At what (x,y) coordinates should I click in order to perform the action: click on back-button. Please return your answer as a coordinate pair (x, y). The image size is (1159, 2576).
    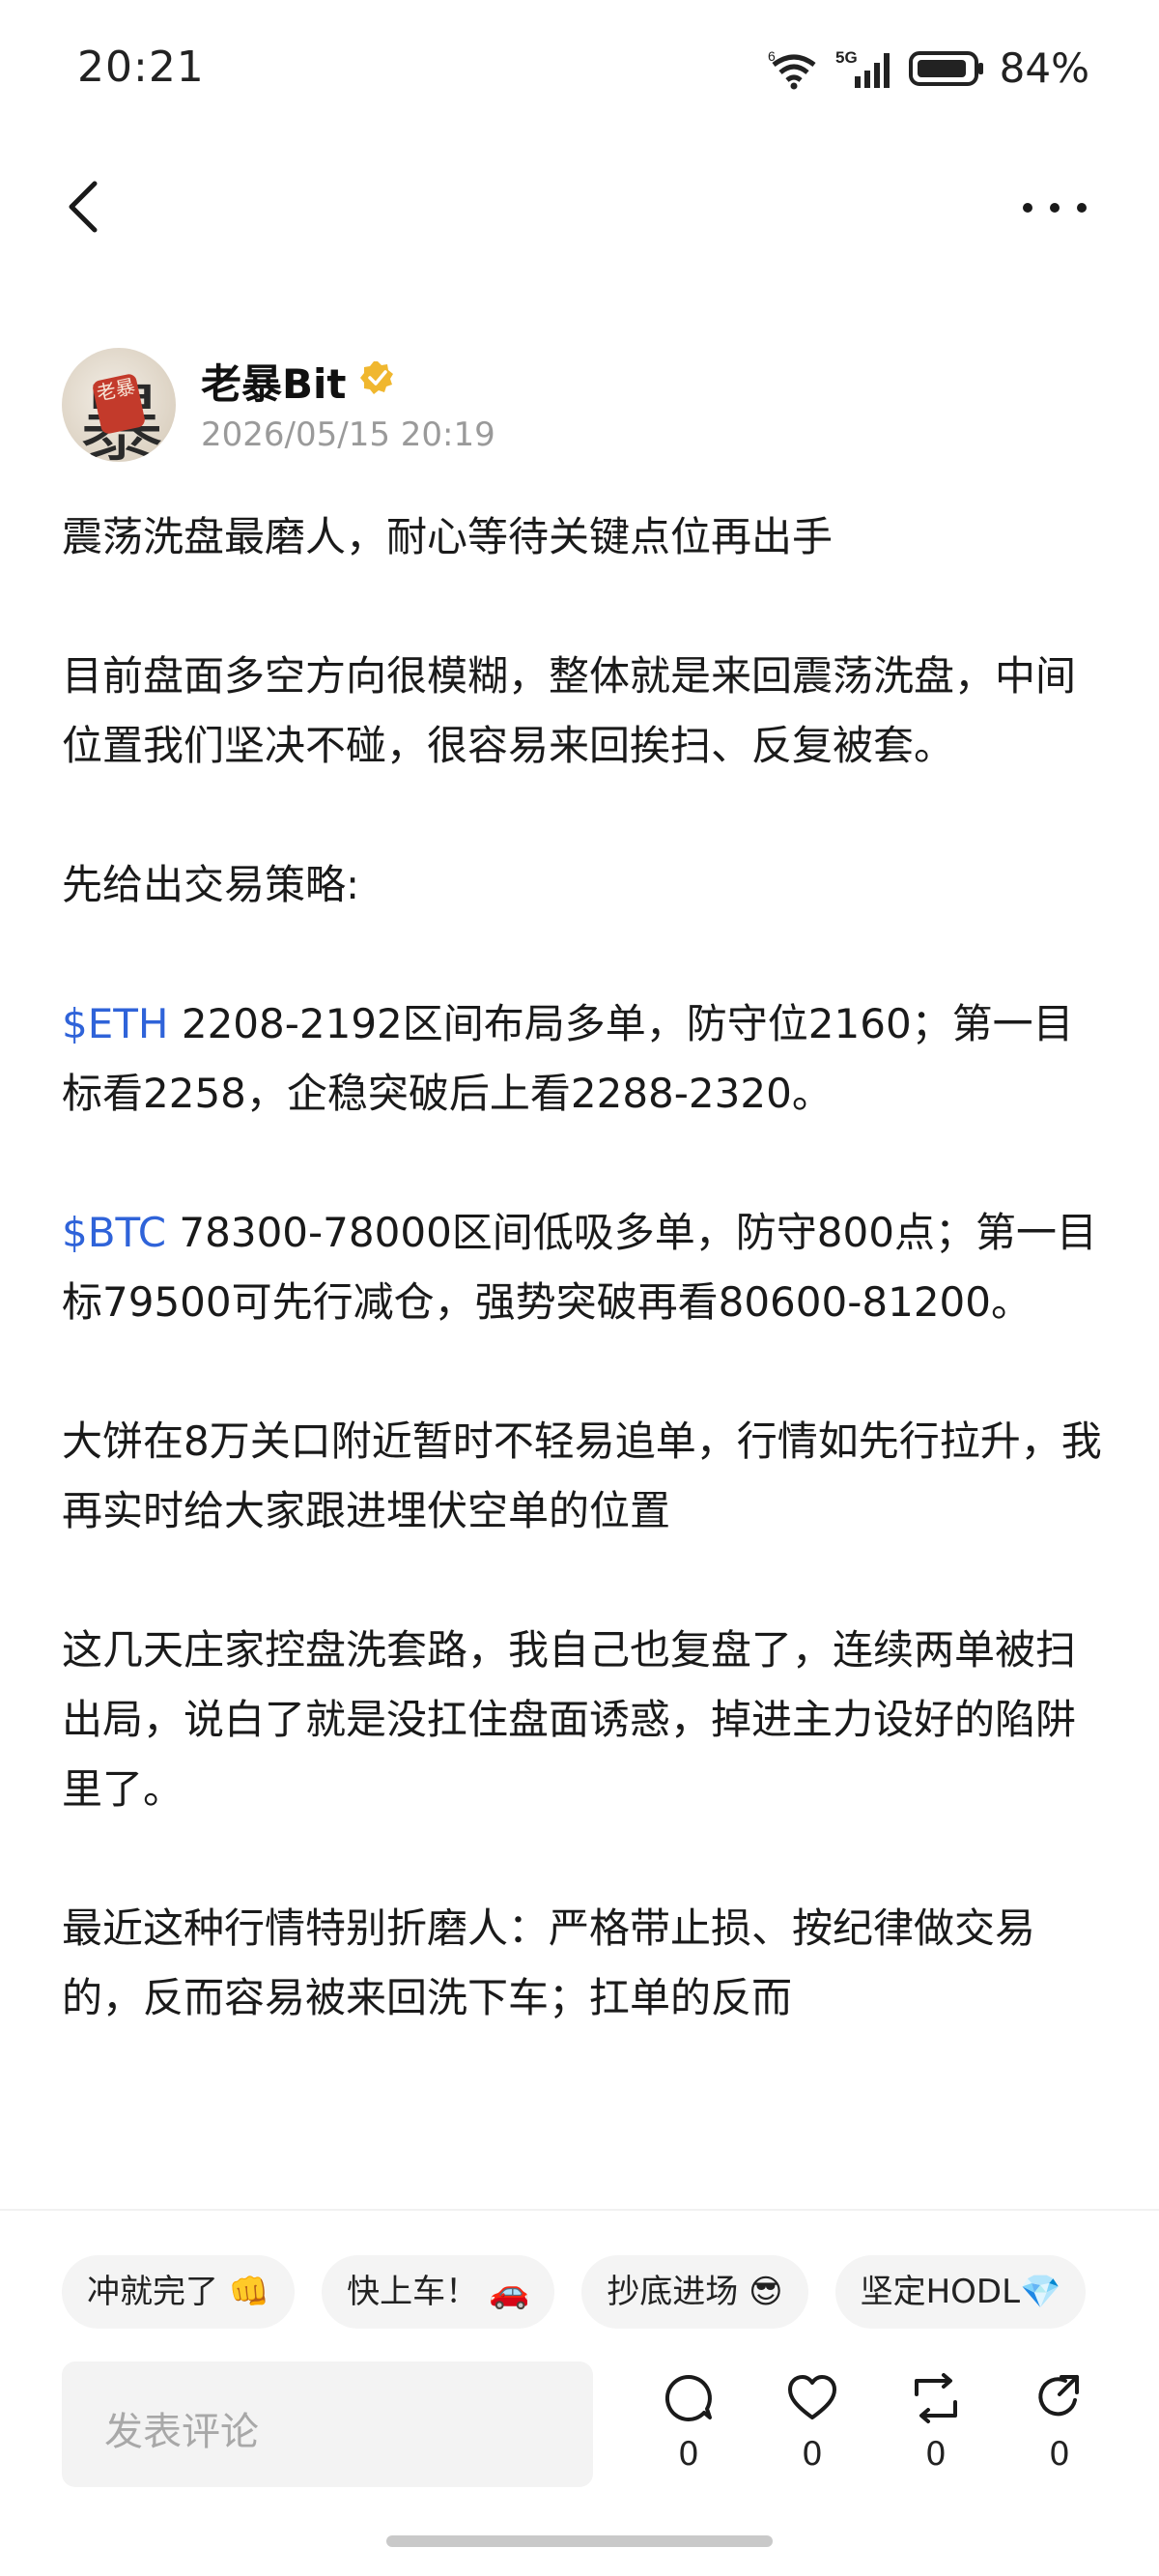
    Looking at the image, I should click on (83, 207).